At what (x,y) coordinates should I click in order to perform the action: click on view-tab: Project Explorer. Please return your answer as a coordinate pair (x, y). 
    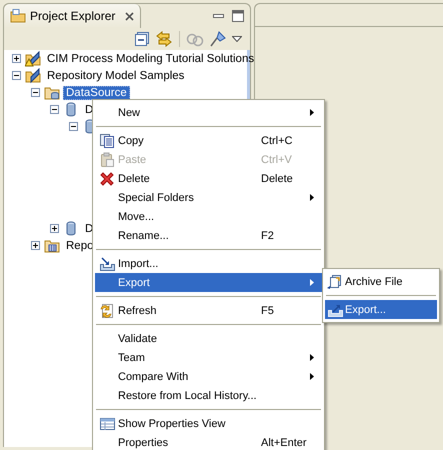
    Looking at the image, I should click on (73, 16).